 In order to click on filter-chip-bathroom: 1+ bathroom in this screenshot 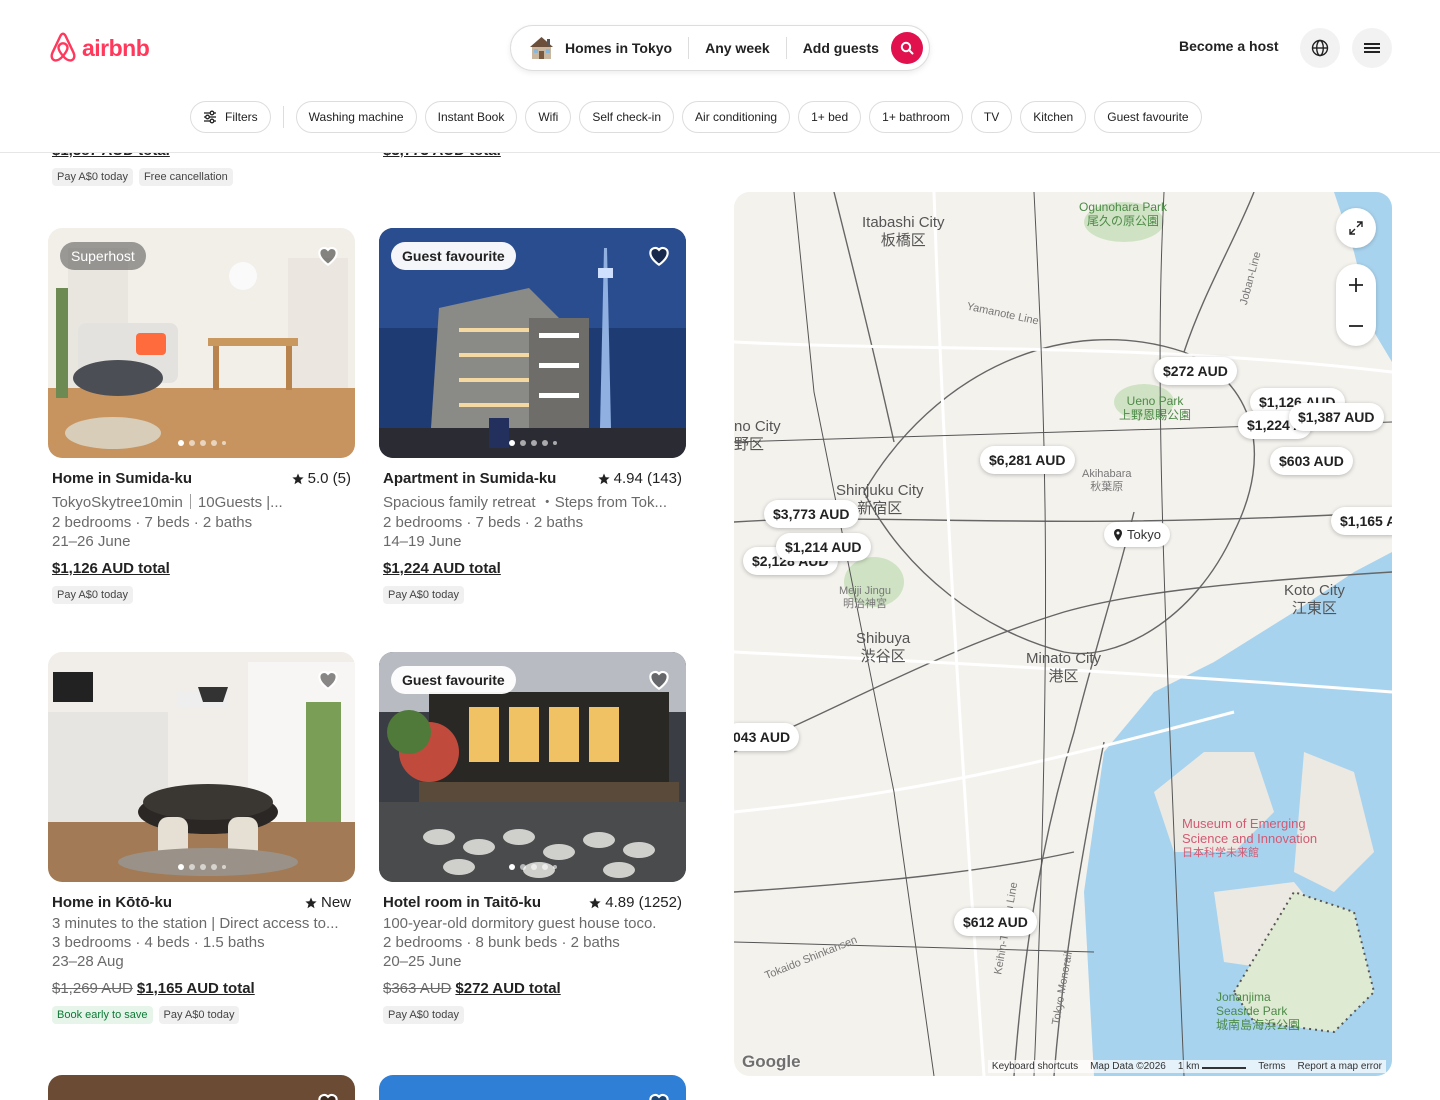, I will do `click(916, 117)`.